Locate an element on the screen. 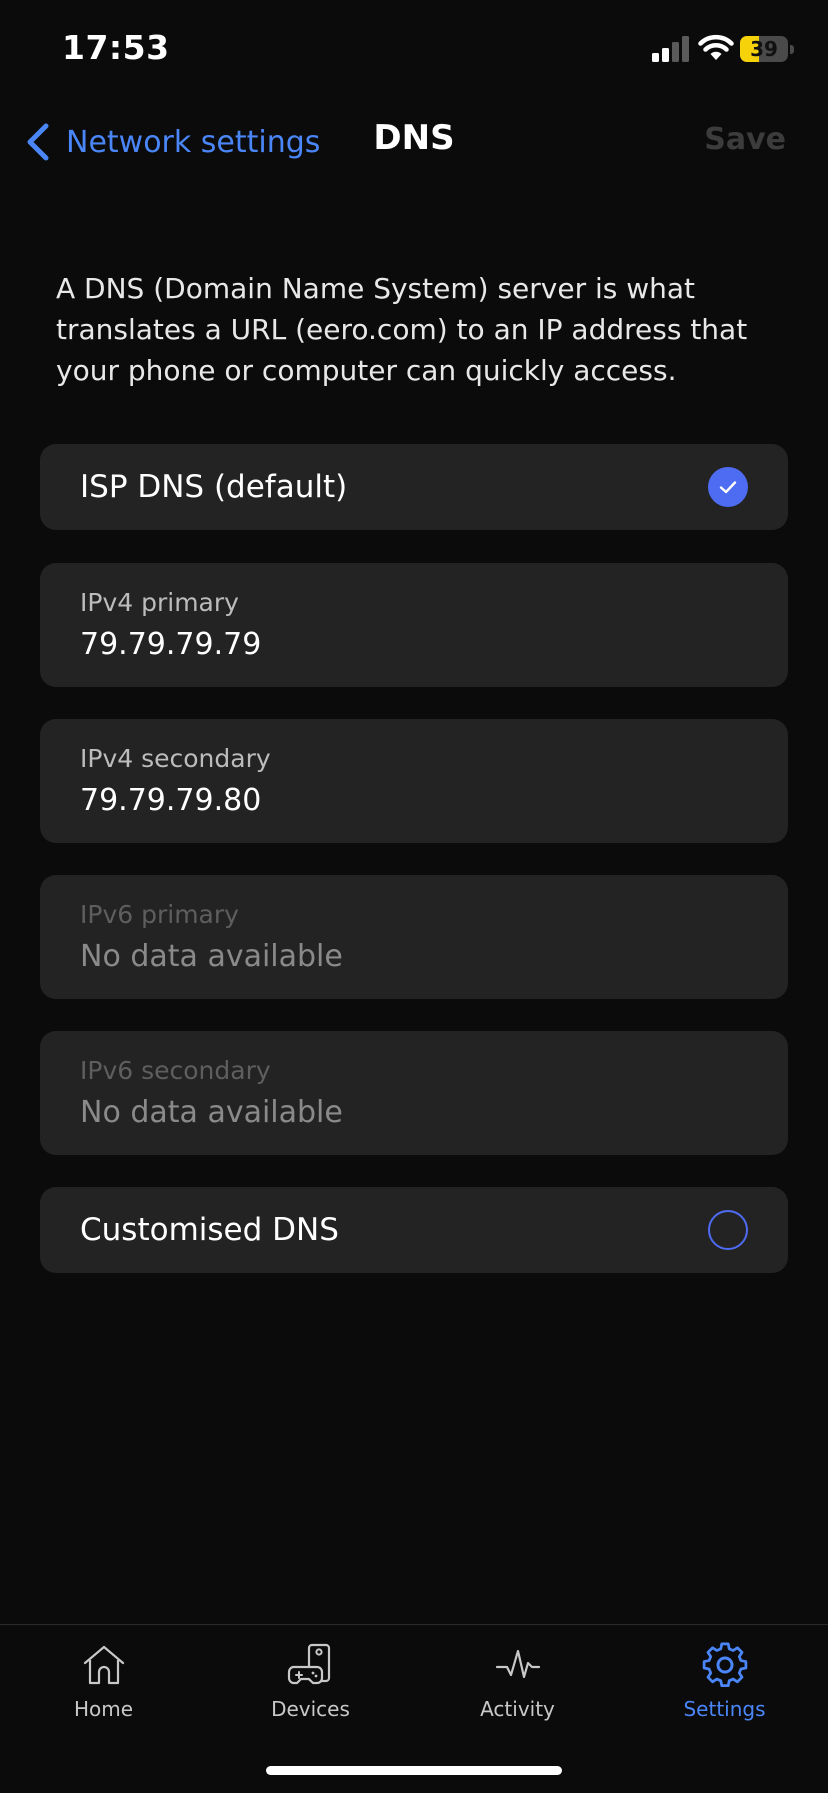 This screenshot has width=828, height=1793. tab-label: Activity is located at coordinates (517, 1709).